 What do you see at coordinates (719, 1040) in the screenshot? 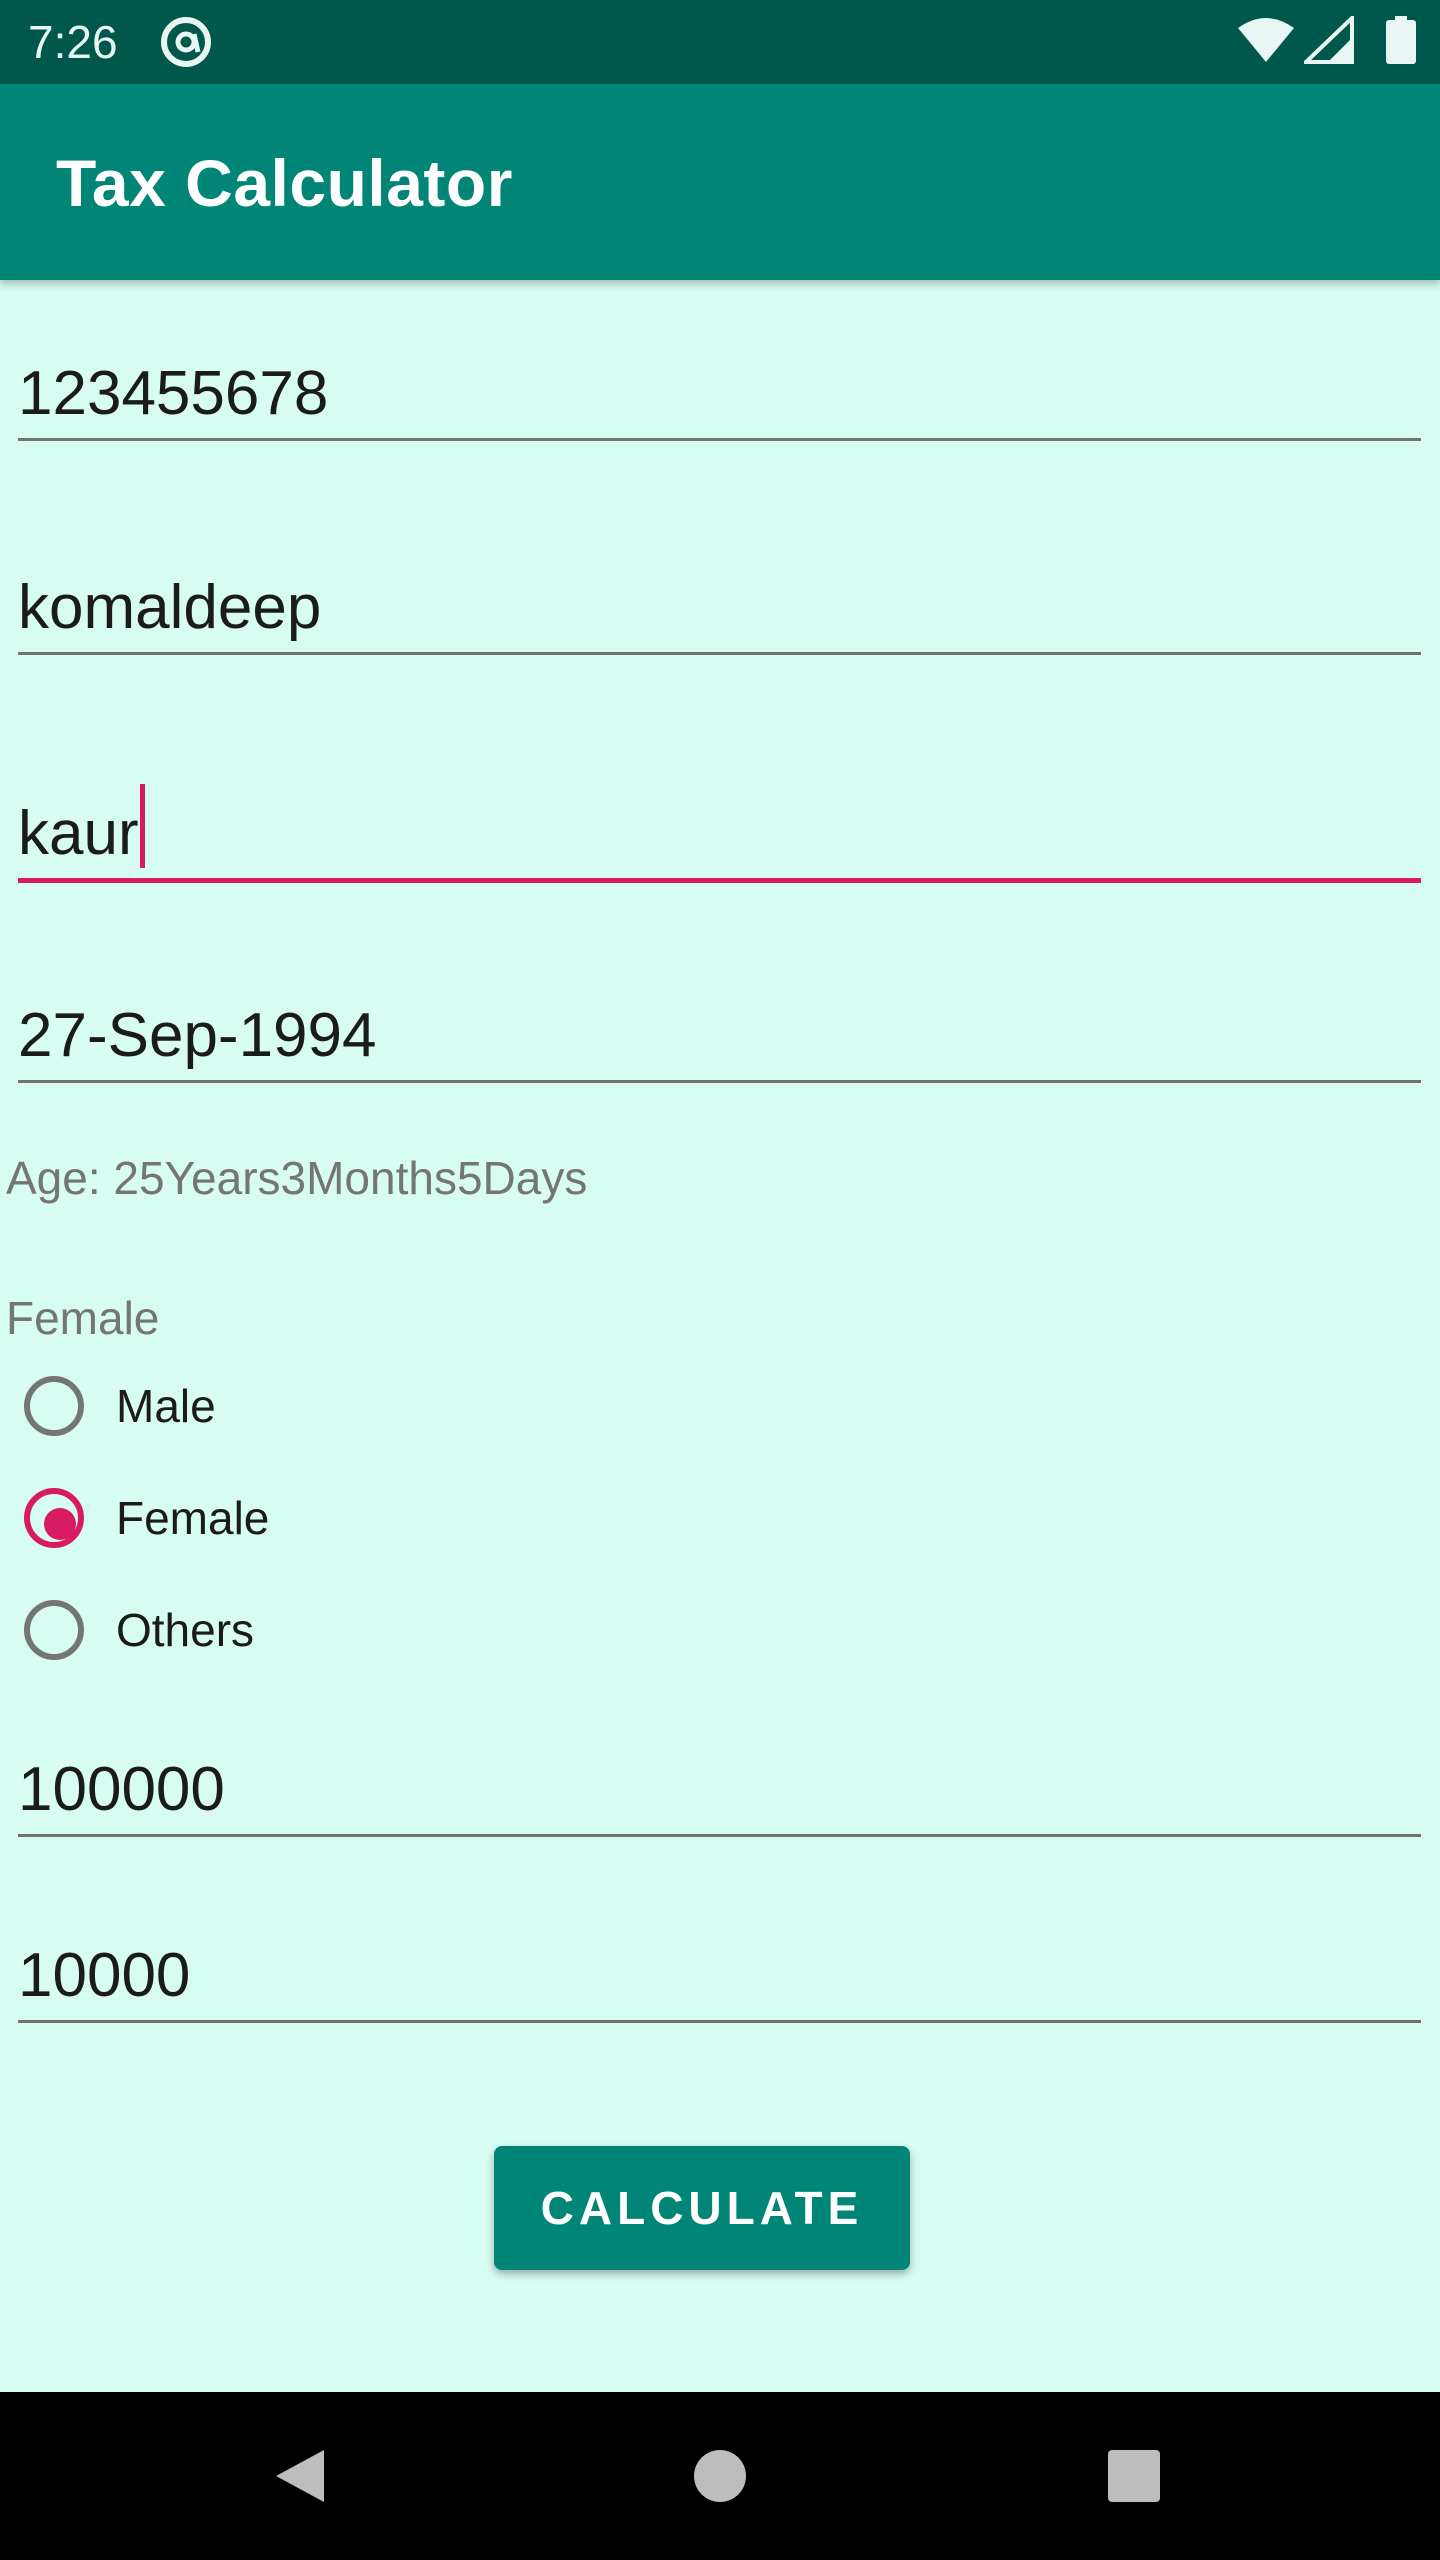
I see `date-of-birth-field: 27-Sep-1994` at bounding box center [719, 1040].